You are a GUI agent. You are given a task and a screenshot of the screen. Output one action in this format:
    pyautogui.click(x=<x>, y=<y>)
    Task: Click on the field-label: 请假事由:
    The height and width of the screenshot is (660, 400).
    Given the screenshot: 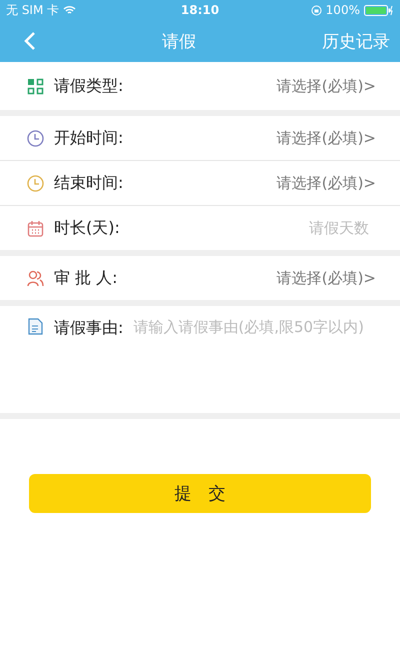 What is the action you would take?
    pyautogui.click(x=89, y=328)
    